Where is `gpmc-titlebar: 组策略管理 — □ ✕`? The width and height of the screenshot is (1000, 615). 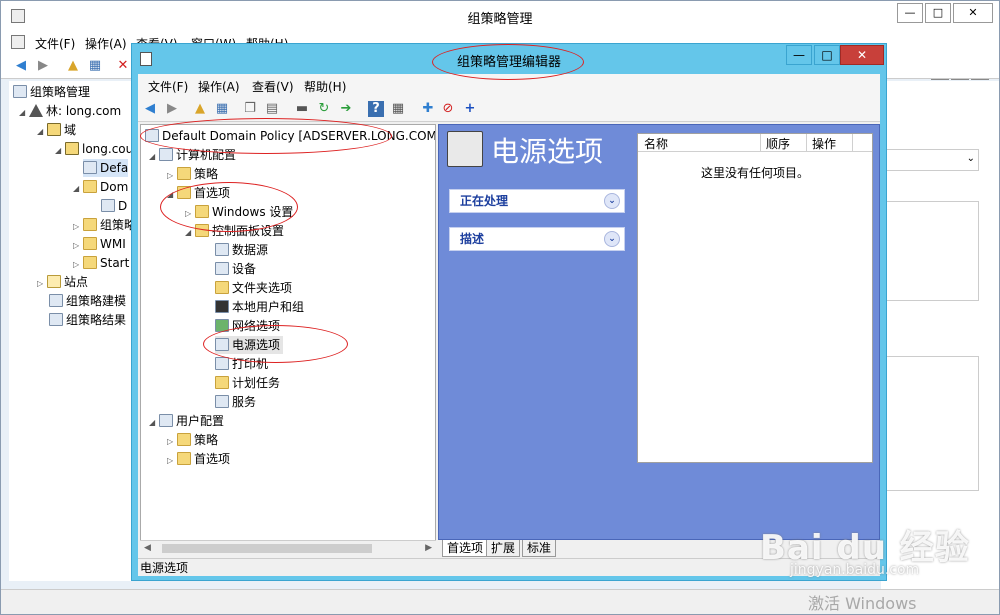 gpmc-titlebar: 组策略管理 — □ ✕ is located at coordinates (500, 16).